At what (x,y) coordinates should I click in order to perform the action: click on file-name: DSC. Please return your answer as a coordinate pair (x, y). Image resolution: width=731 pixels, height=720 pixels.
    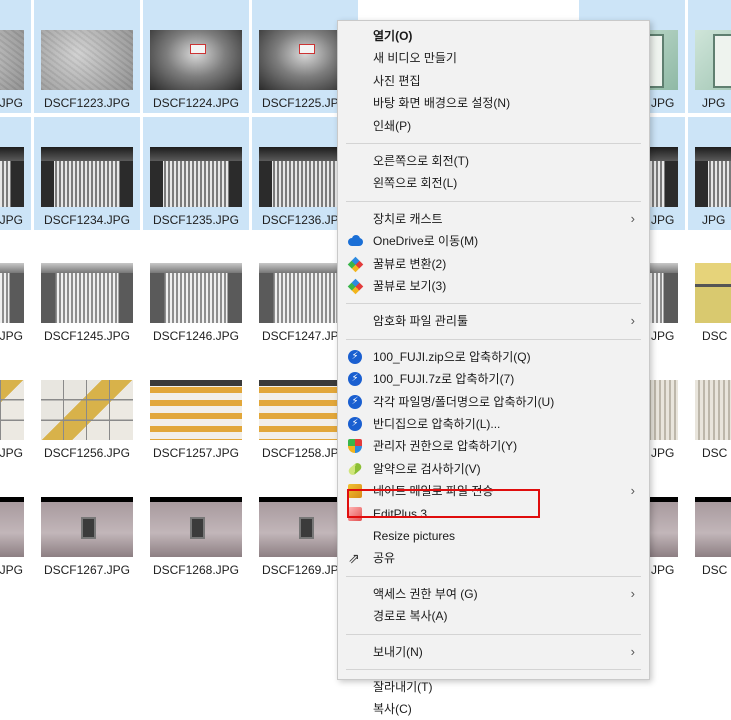
    Looking at the image, I should click on (715, 453).